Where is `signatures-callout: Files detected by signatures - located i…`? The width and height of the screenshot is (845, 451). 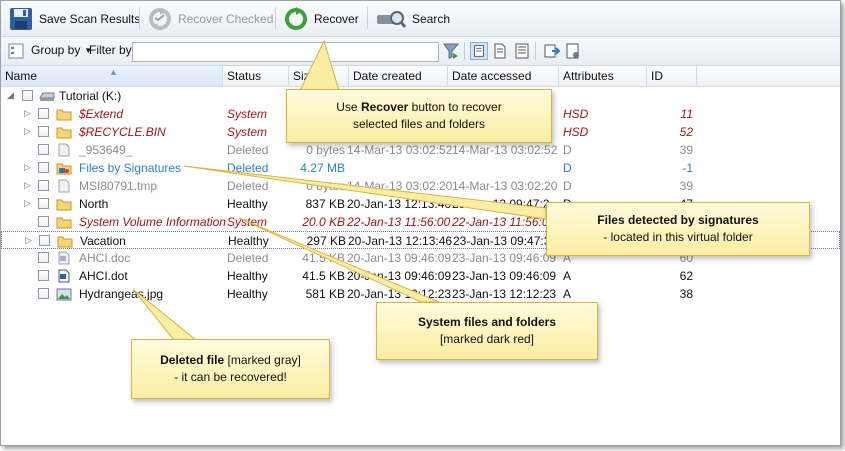
signatures-callout: Files detected by signatures - located i… is located at coordinates (678, 229).